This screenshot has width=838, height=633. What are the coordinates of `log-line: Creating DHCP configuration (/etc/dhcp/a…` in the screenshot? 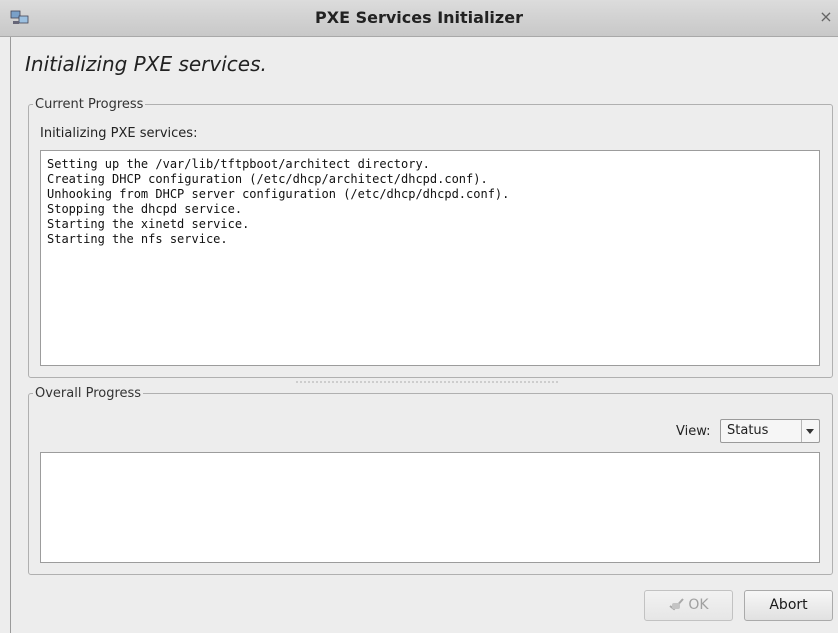 It's located at (267, 179).